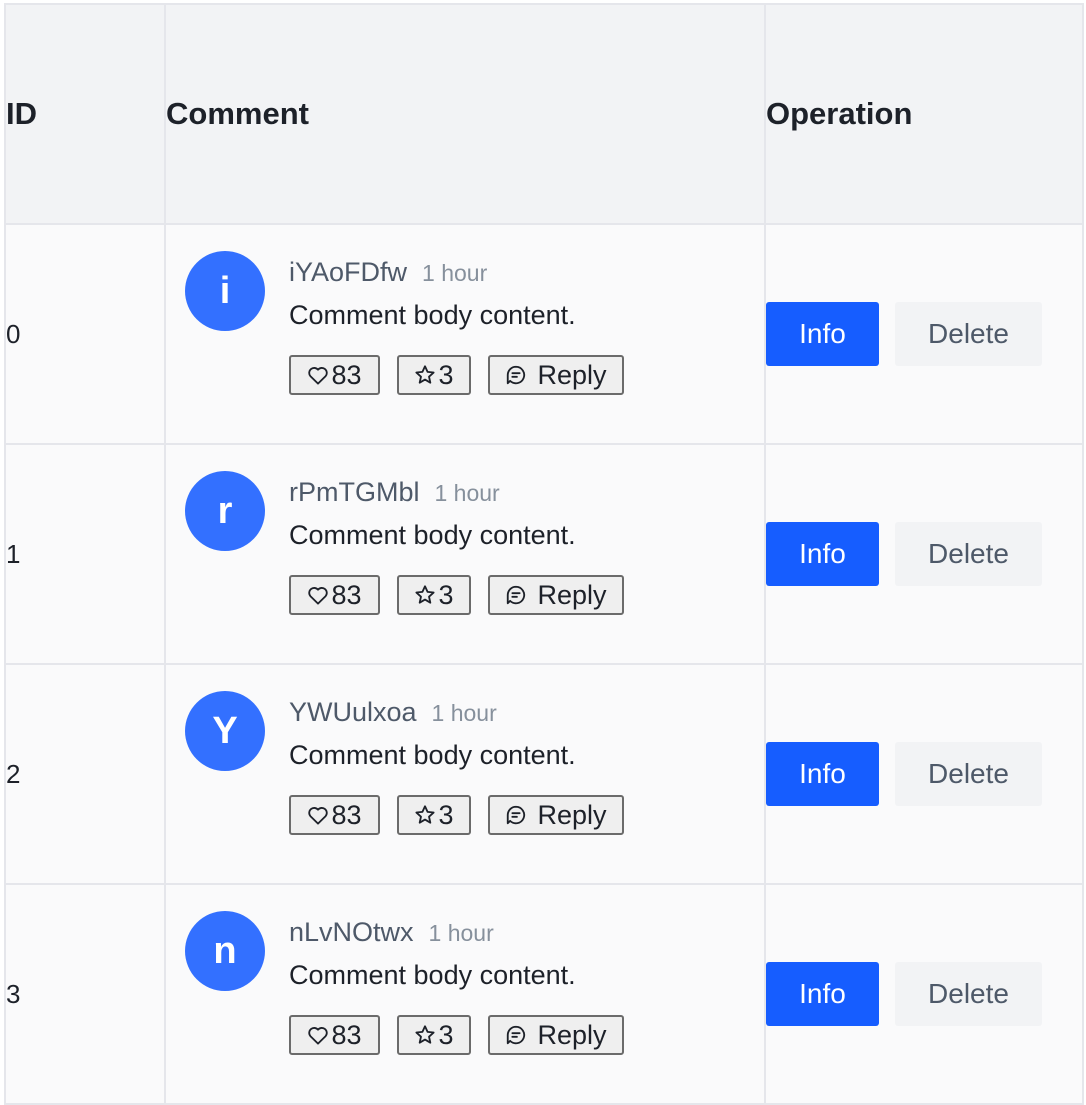 The width and height of the screenshot is (1086, 1105). I want to click on comment-author: rPmTGMbl, so click(354, 492).